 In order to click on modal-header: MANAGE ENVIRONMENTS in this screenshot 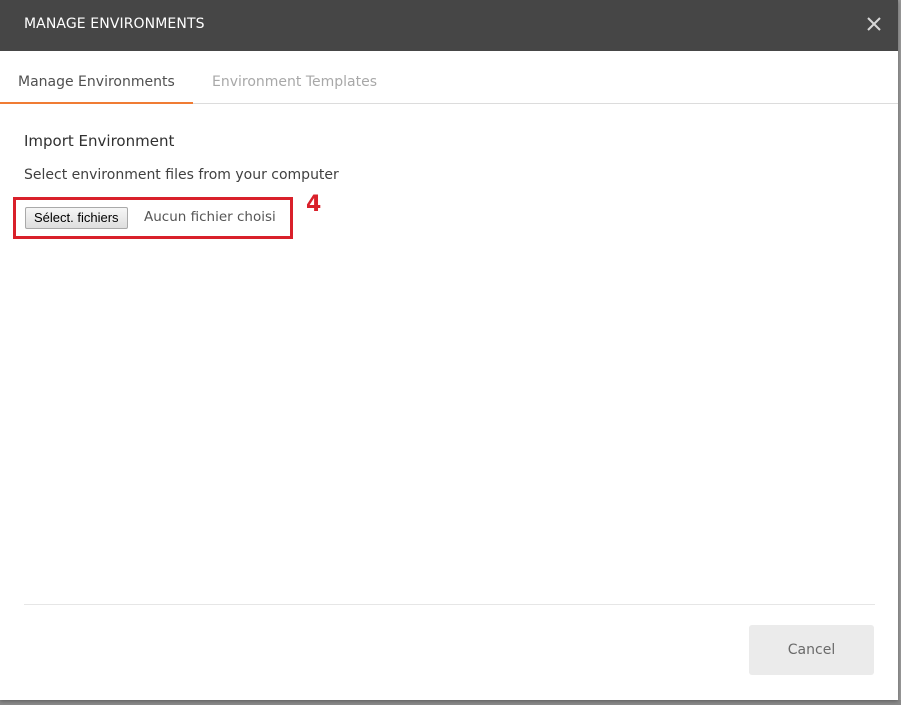, I will do `click(449, 25)`.